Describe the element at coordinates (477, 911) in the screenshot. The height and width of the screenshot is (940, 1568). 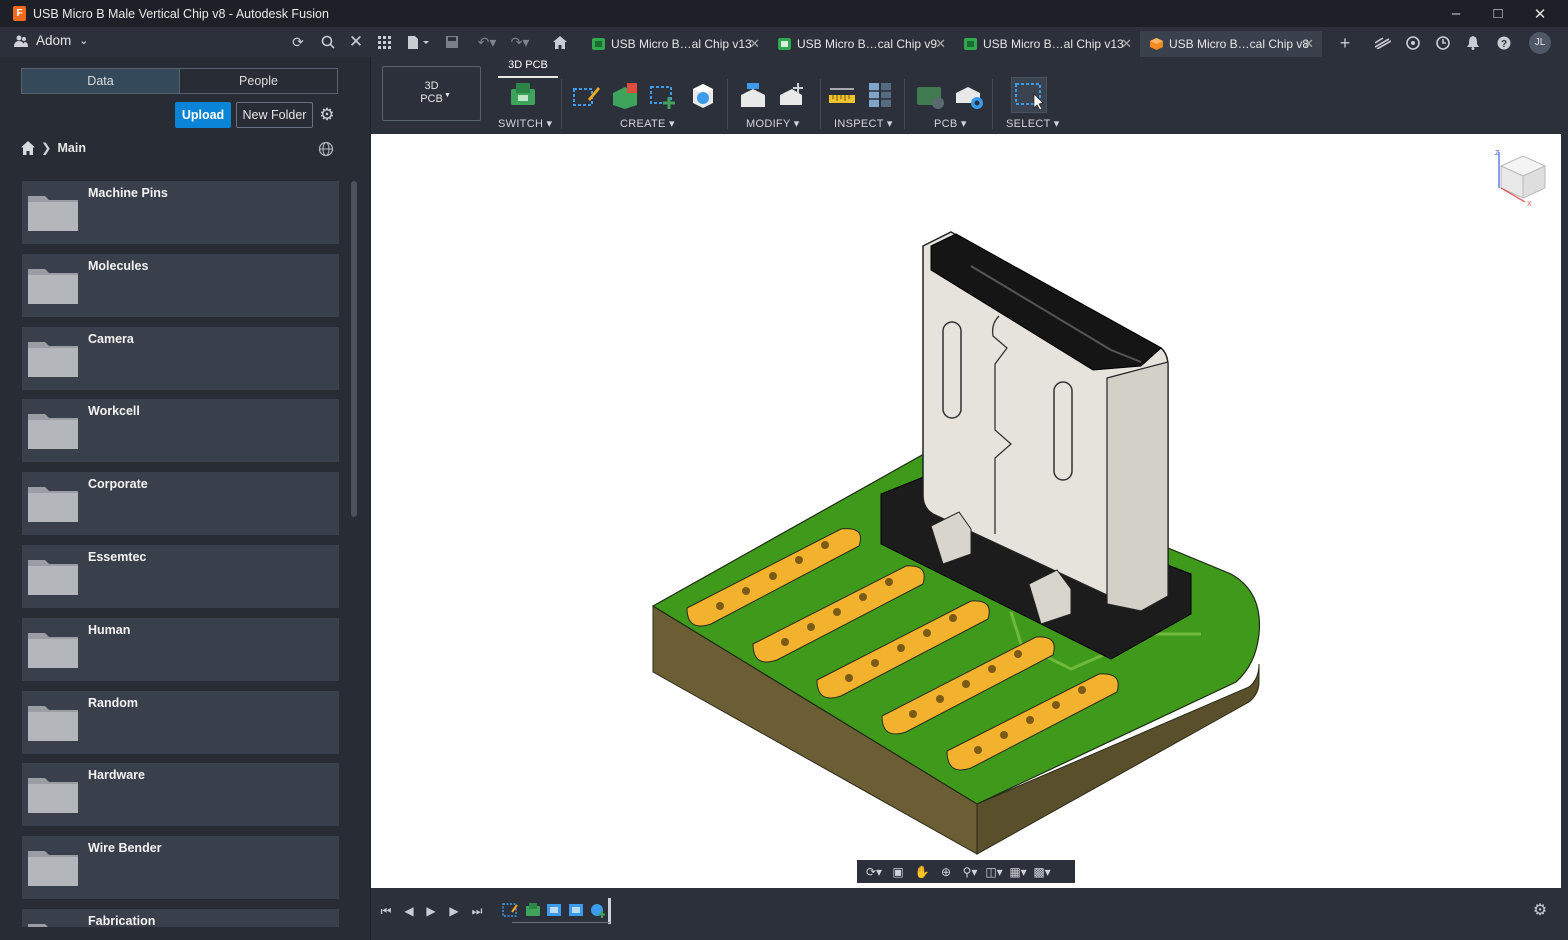
I see `go-to-end-icon: ⏭` at that location.